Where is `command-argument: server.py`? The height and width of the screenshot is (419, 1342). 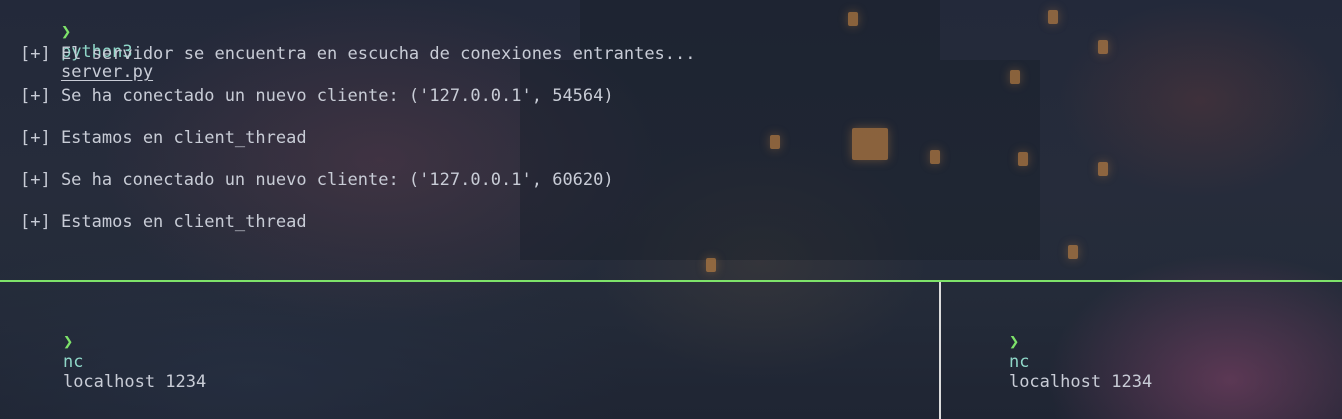 command-argument: server.py is located at coordinates (107, 72).